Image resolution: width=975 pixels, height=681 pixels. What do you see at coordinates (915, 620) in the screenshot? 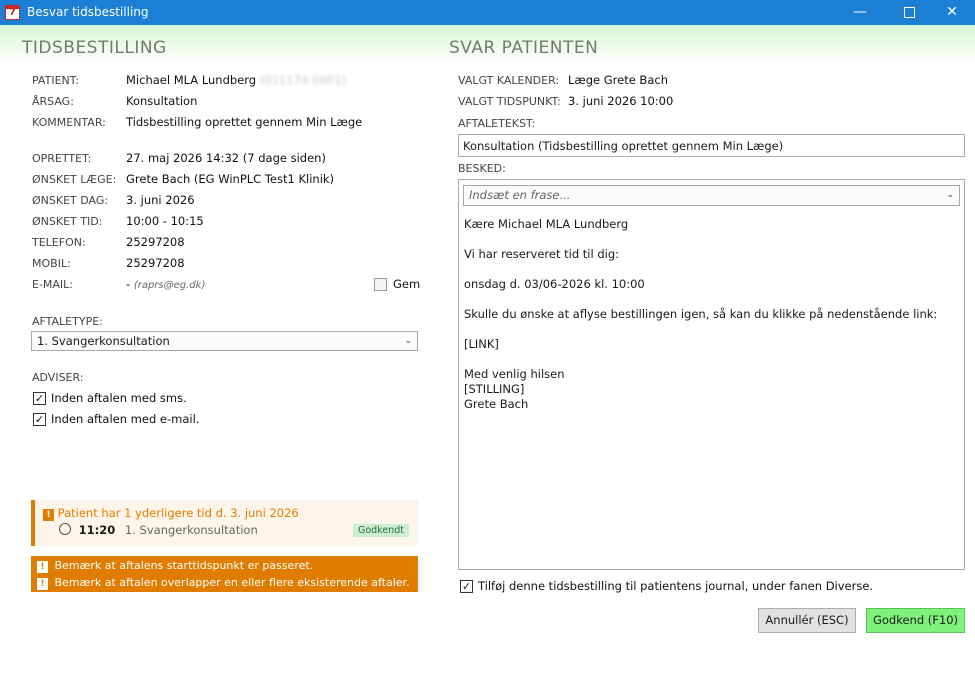
I see `approve-button: Godkend (F10)` at bounding box center [915, 620].